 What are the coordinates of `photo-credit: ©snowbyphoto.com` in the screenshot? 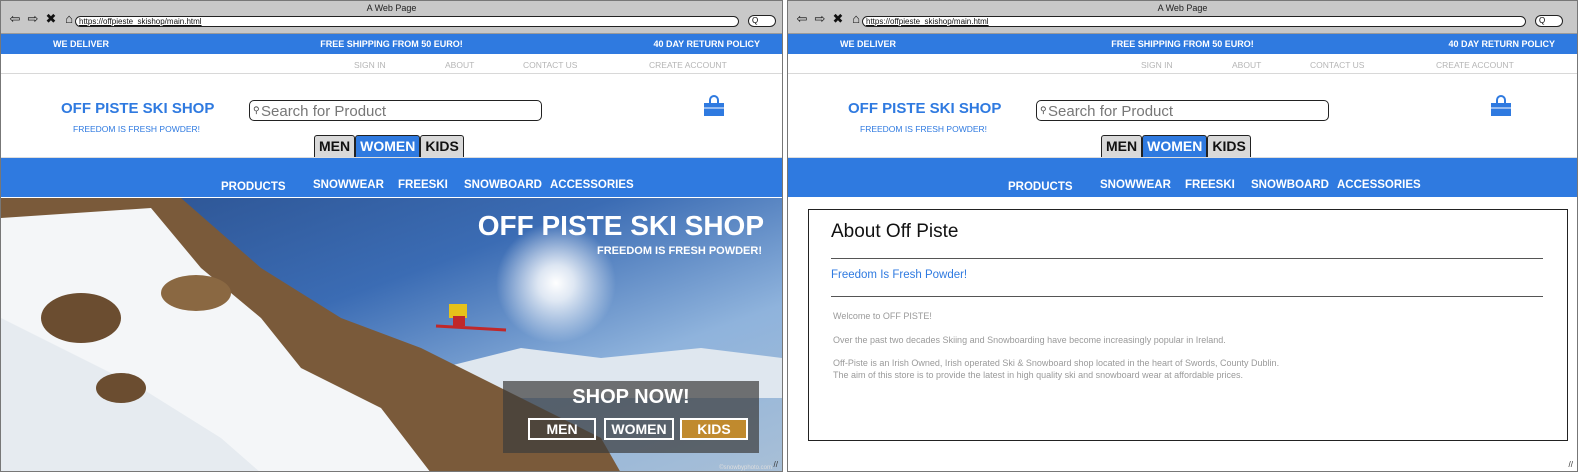 It's located at (745, 468).